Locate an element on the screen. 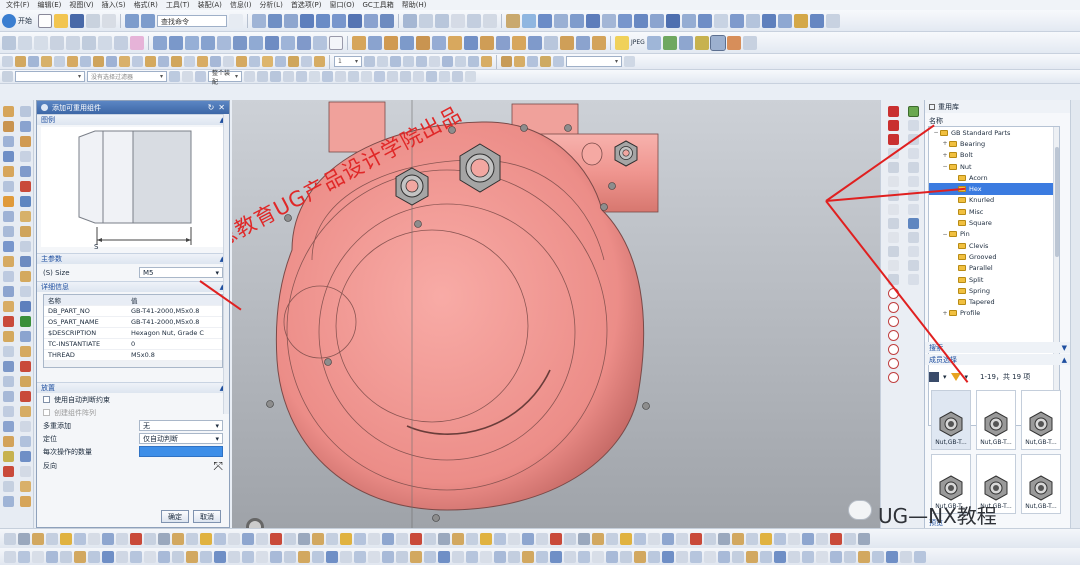  circle-icon is located at coordinates (105, 42).